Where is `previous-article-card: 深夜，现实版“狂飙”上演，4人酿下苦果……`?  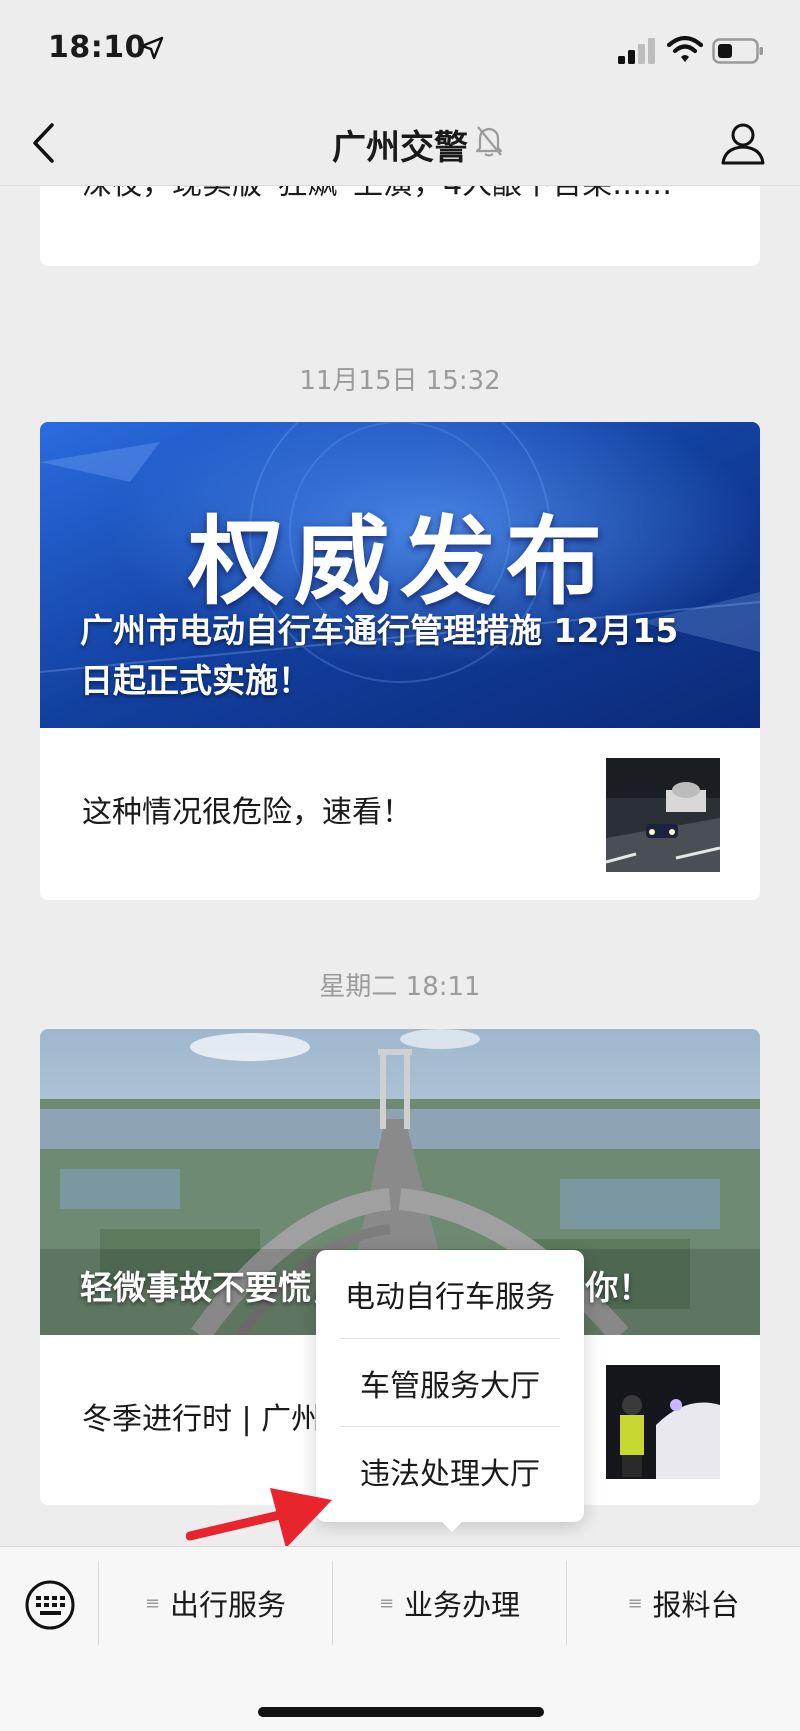
previous-article-card: 深夜，现实版“狂飙”上演，4人酿下苦果…… is located at coordinates (400, 226).